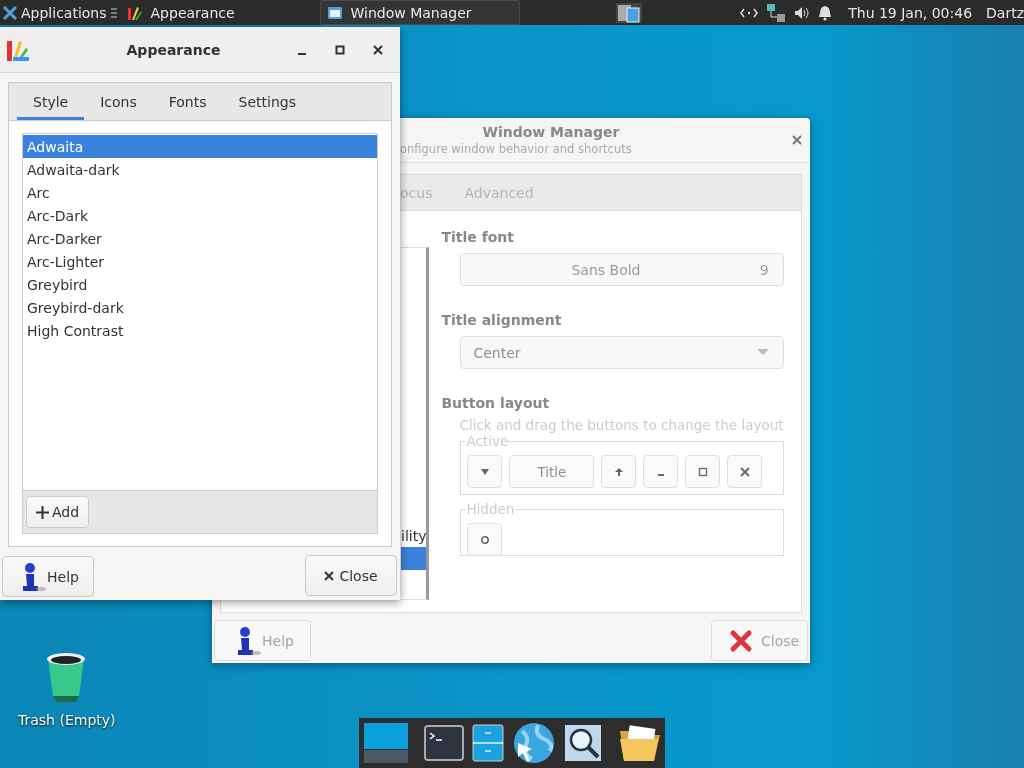 The image size is (1024, 768). Describe the element at coordinates (478, 237) in the screenshot. I see `section-label: Title font` at that location.